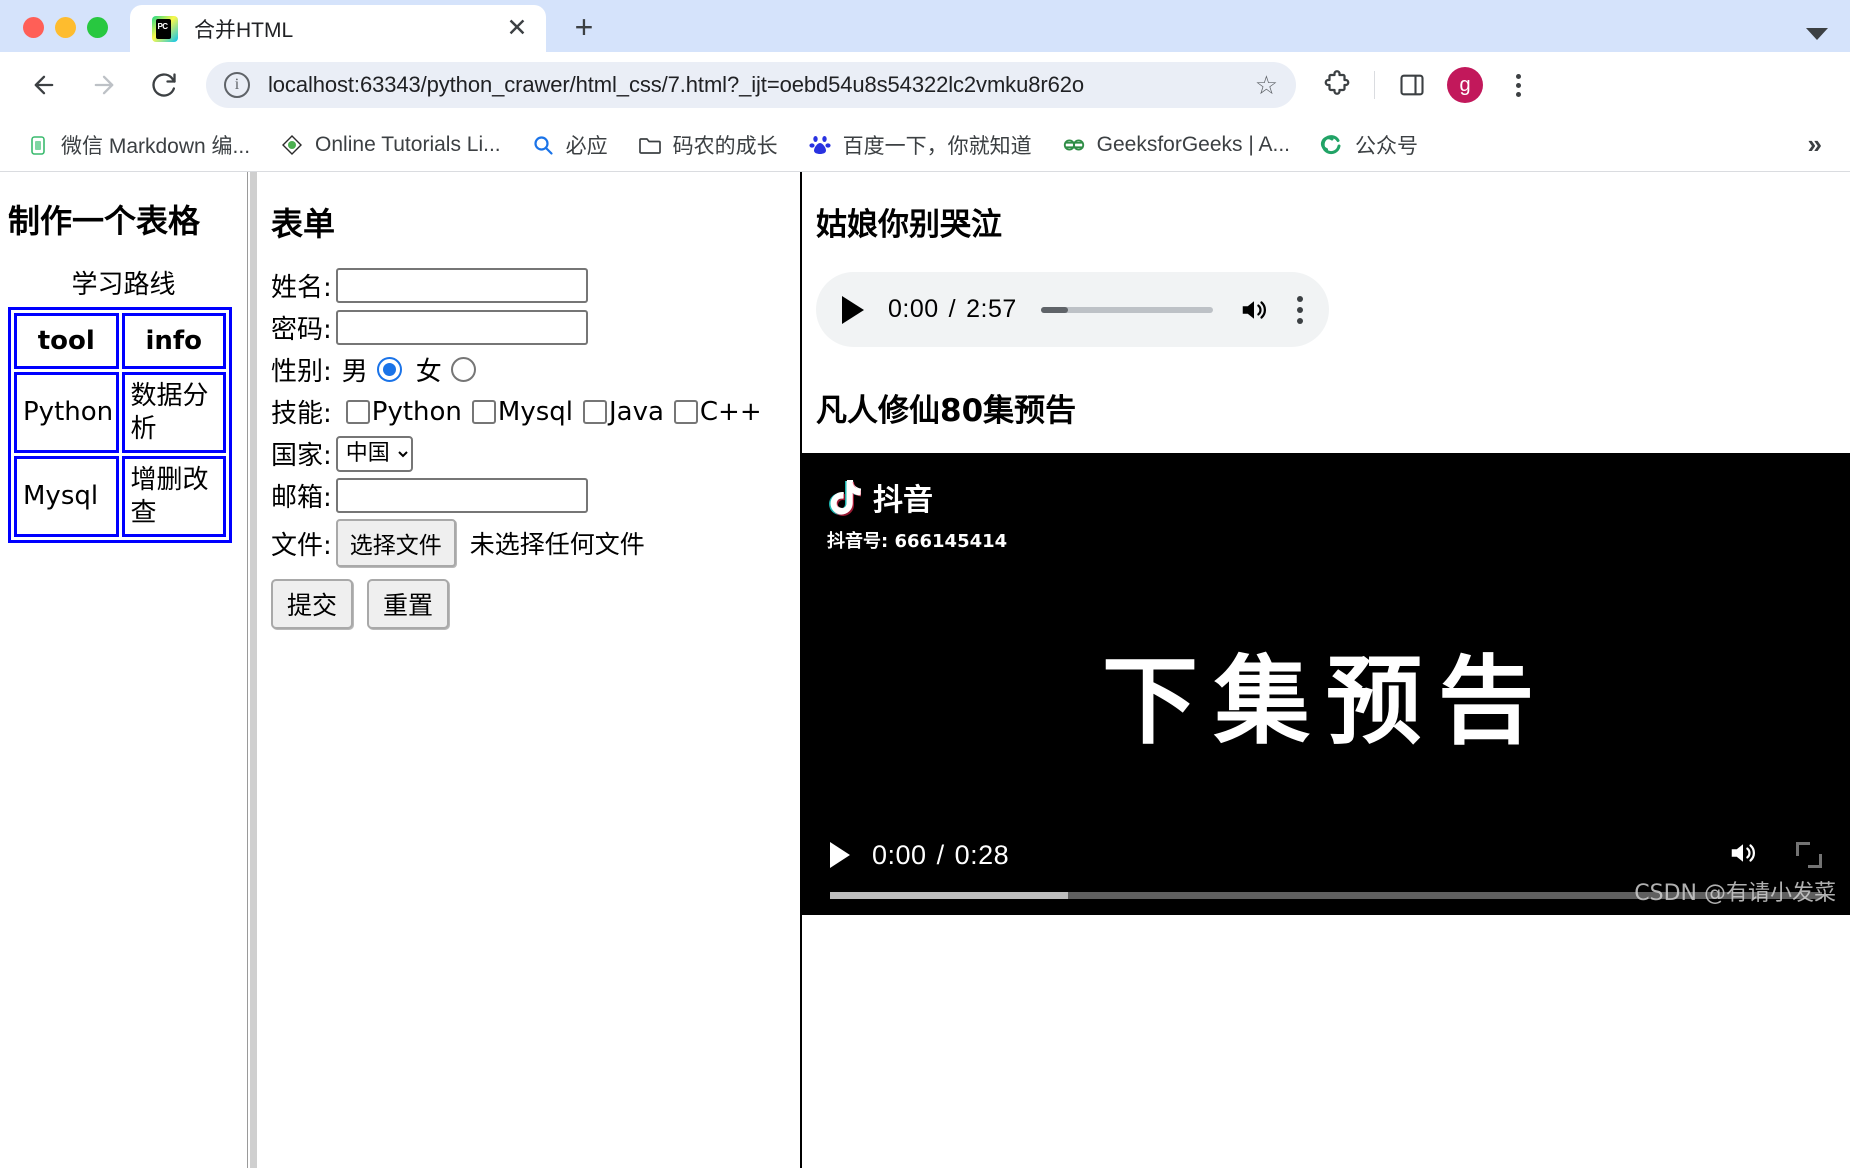 This screenshot has height=1168, width=1850. Describe the element at coordinates (237, 85) in the screenshot. I see `site-info-icon: i` at that location.